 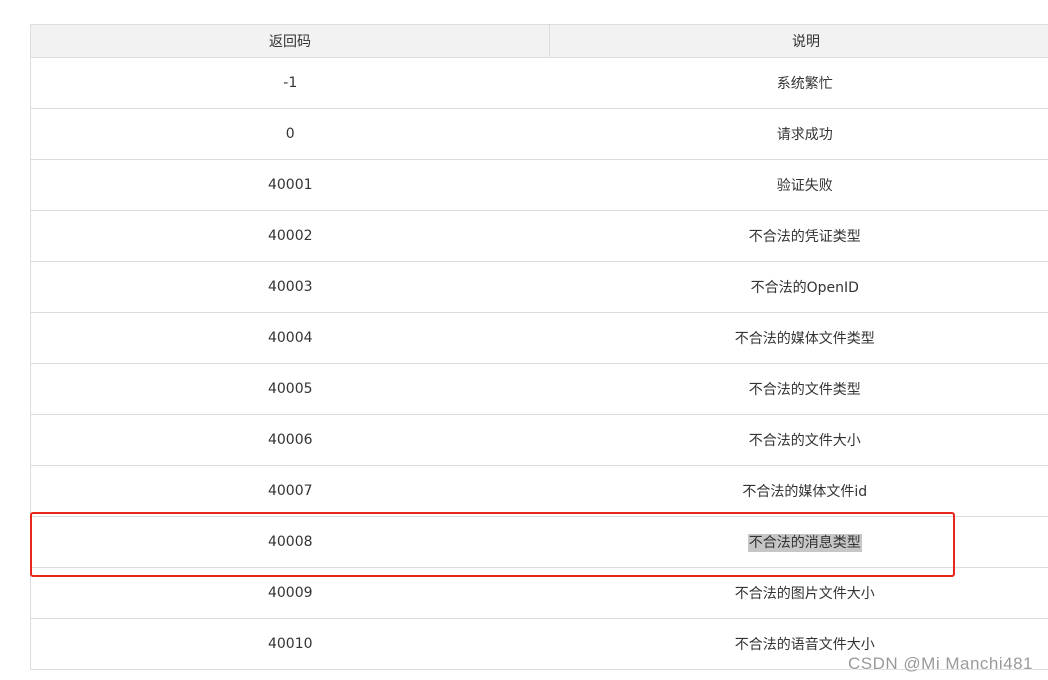 I want to click on table-header-row: 返回码 说明, so click(x=539, y=41).